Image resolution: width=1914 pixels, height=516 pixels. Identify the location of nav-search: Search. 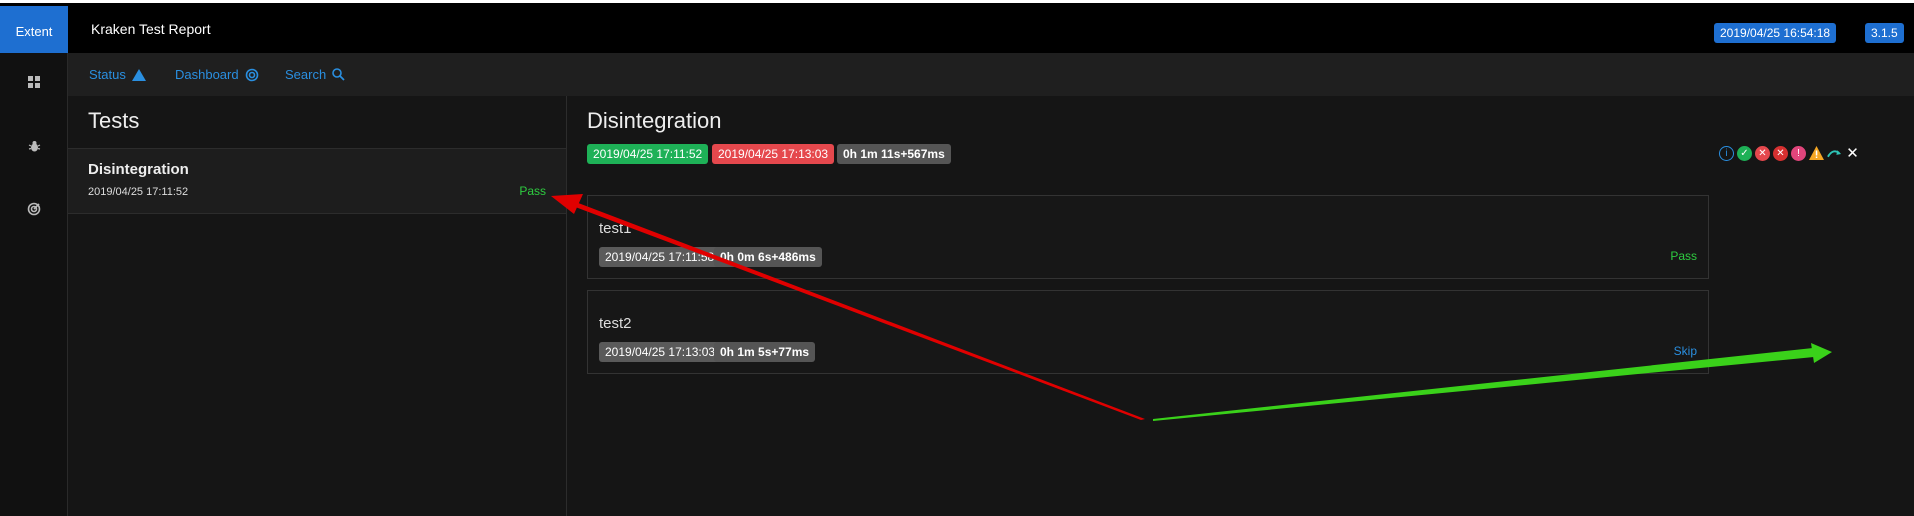
(315, 74).